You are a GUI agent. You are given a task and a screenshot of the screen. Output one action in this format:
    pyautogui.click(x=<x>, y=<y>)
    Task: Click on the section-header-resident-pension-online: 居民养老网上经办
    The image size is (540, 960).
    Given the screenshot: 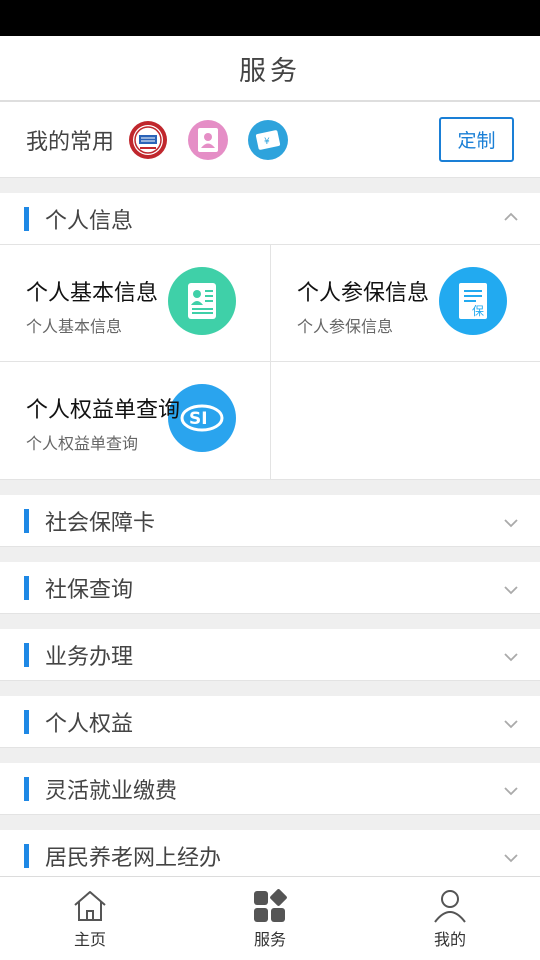 What is the action you would take?
    pyautogui.click(x=270, y=856)
    